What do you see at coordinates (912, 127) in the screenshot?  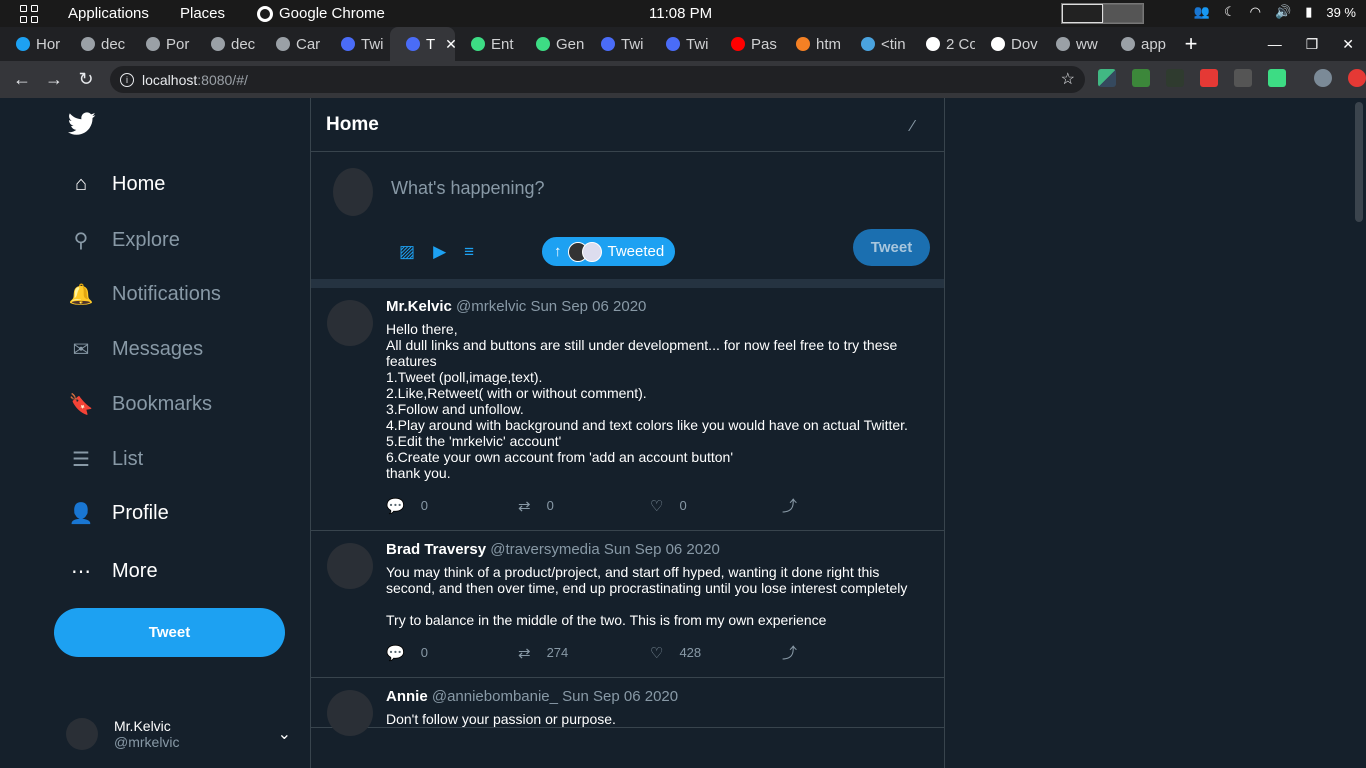 I see `magic-wand-icon: ⁄` at bounding box center [912, 127].